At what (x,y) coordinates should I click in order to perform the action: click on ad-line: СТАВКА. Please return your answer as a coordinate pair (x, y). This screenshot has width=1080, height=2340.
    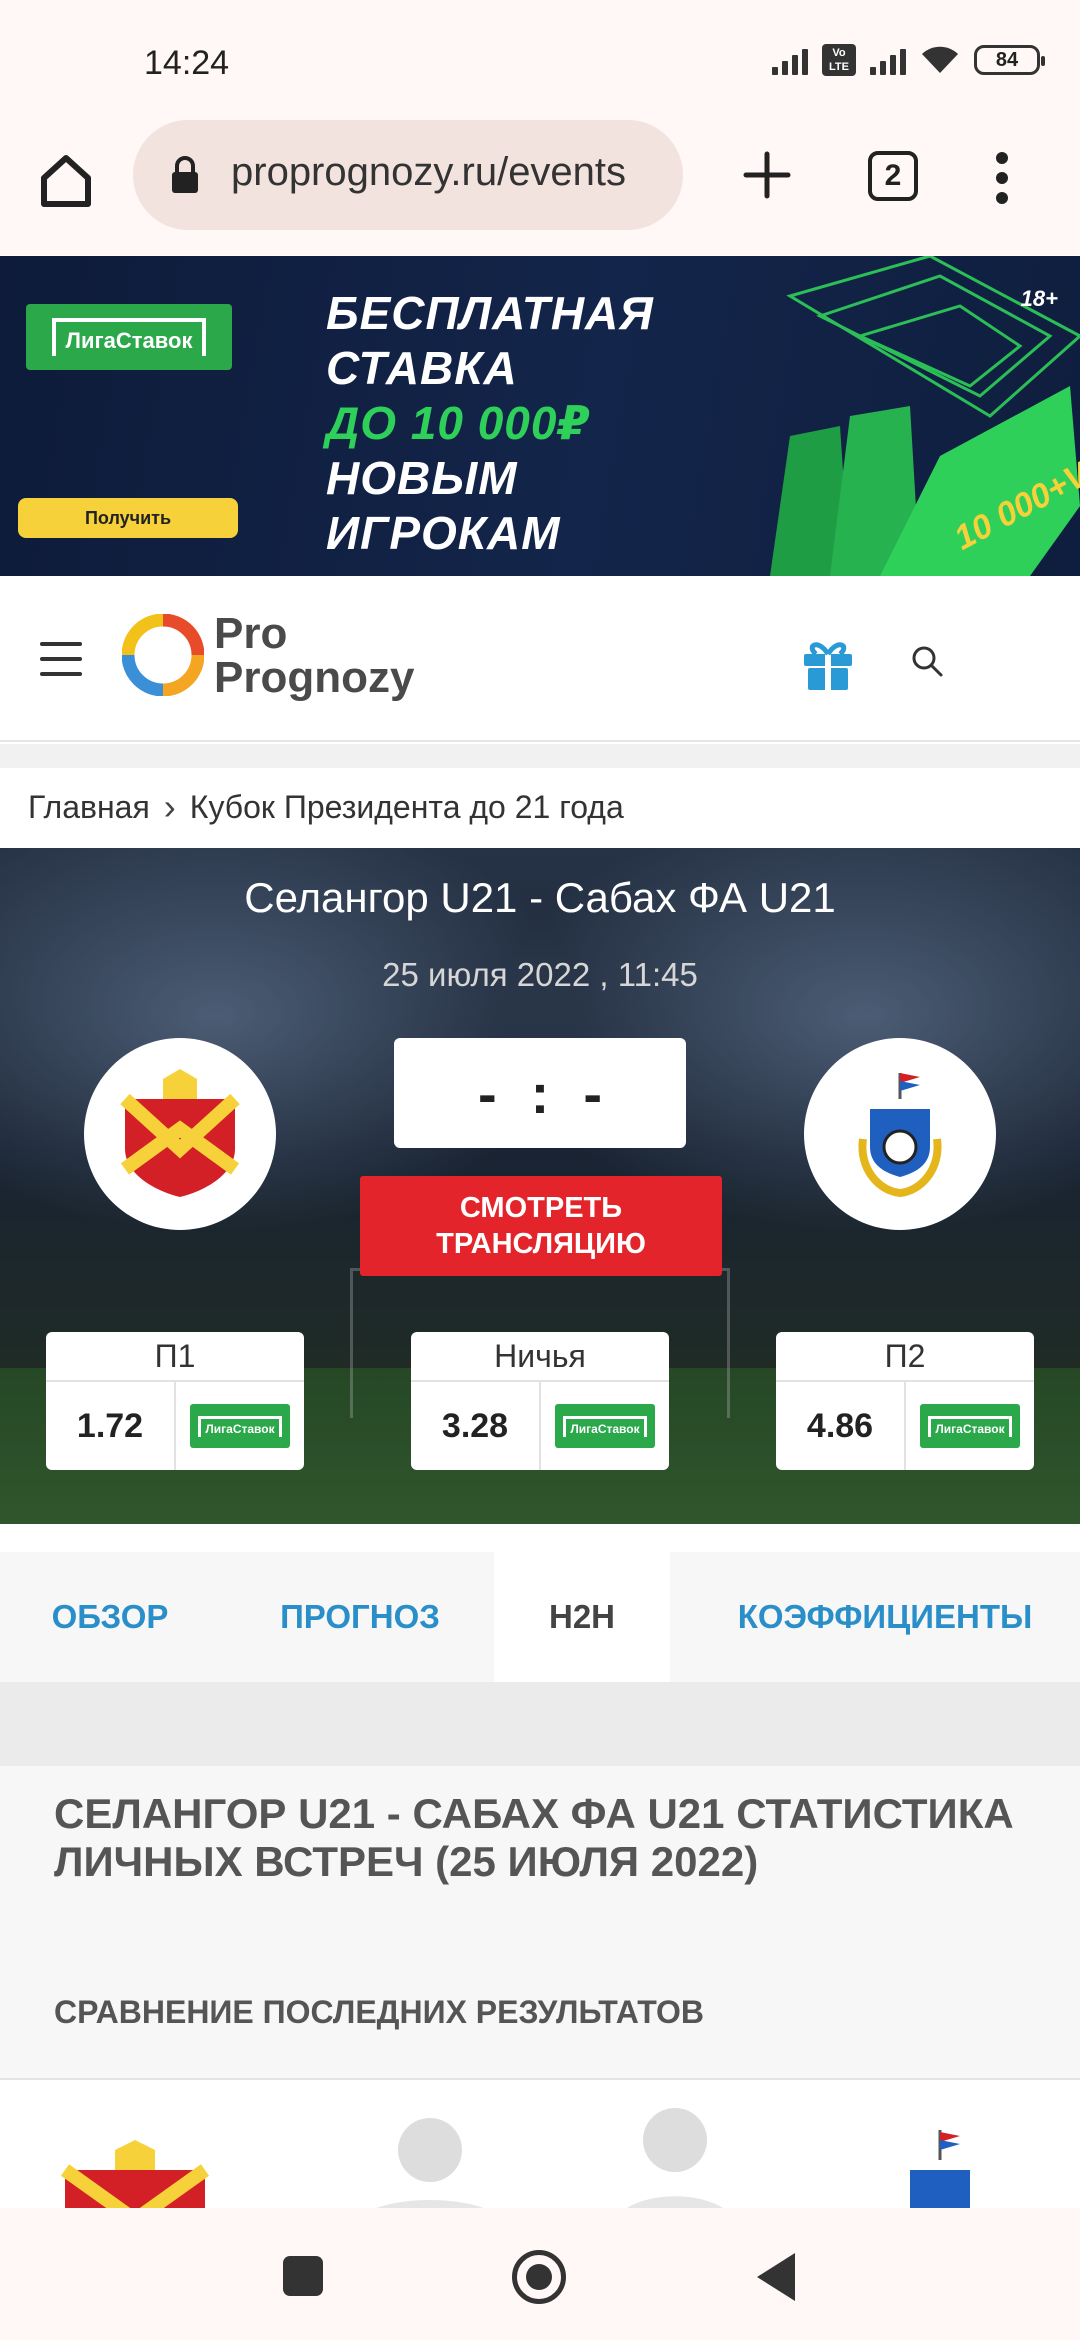
    Looking at the image, I should click on (422, 368).